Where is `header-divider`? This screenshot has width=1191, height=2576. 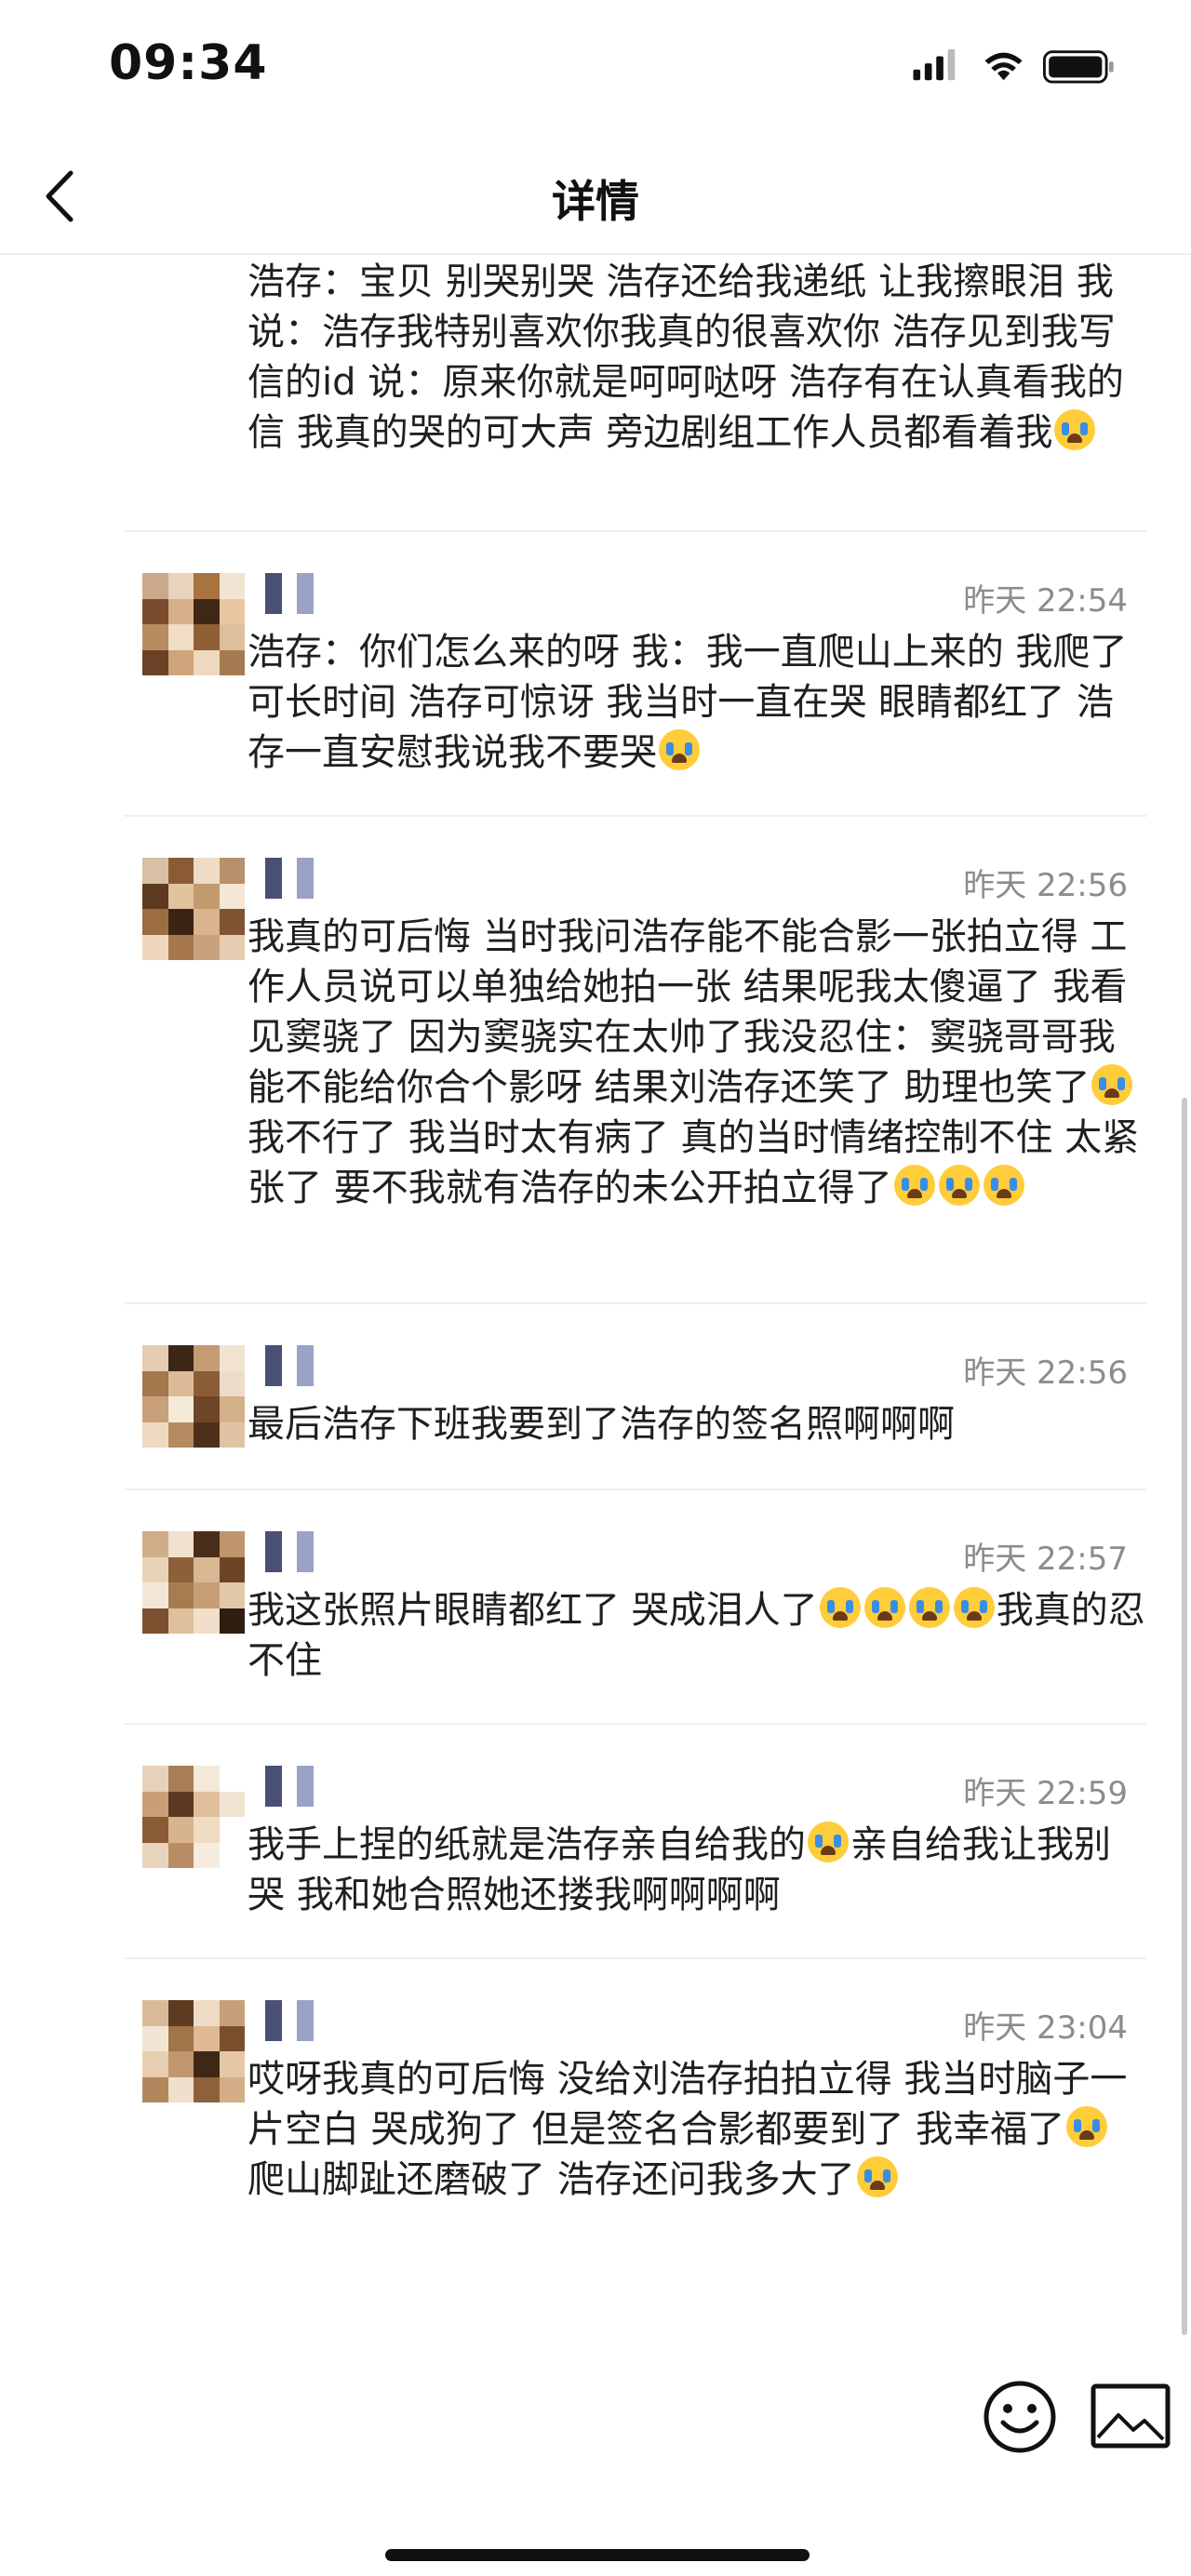 header-divider is located at coordinates (595, 254).